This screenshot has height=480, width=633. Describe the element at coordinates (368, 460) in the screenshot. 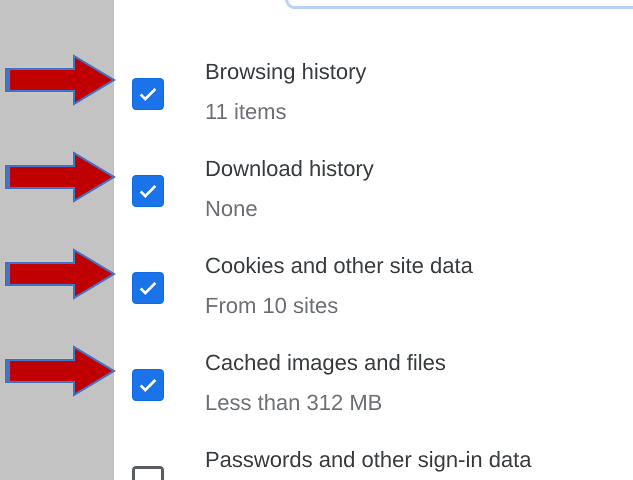

I see `option-label: Passwords and other sign-in data` at that location.